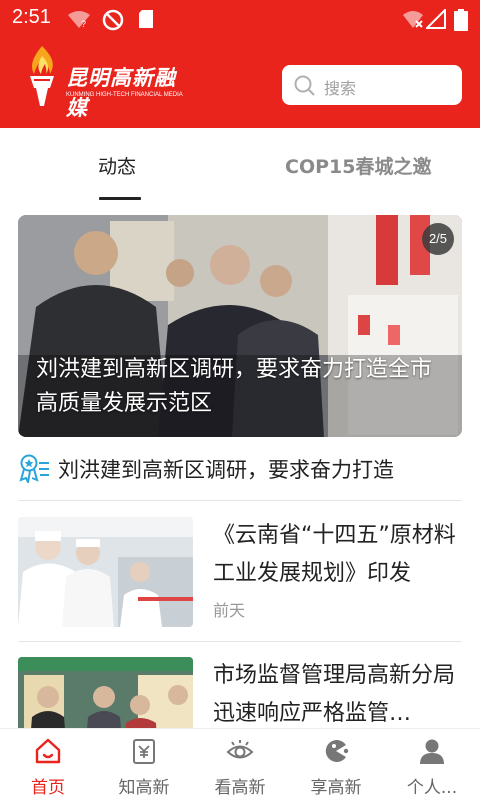  I want to click on dnd-icon, so click(113, 20).